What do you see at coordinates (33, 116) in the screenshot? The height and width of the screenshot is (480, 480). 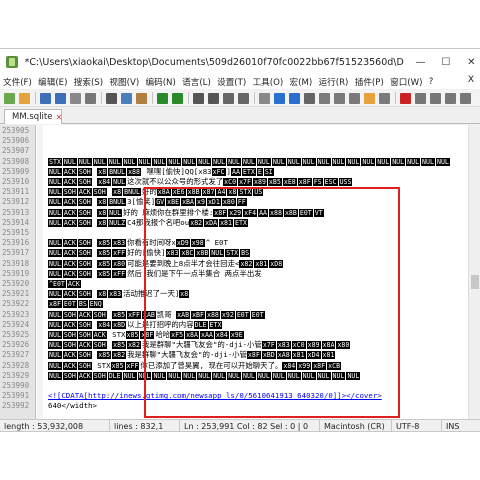 I see `tab-mm-sqlite: MM.sqlite ✕` at bounding box center [33, 116].